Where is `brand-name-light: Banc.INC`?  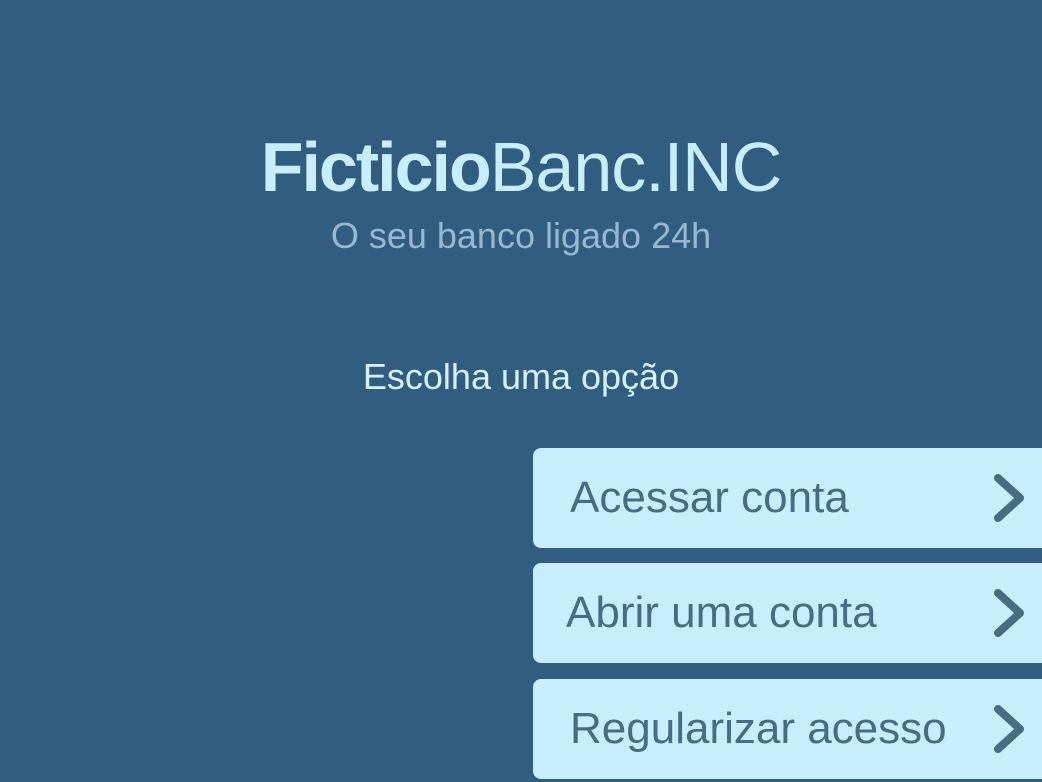 brand-name-light: Banc.INC is located at coordinates (636, 167).